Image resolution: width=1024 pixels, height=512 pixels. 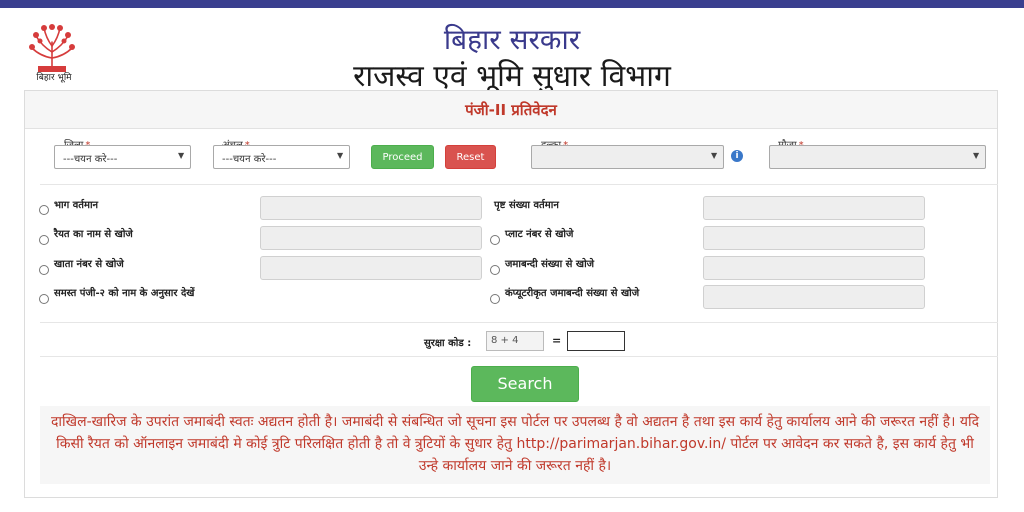 What do you see at coordinates (512, 76) in the screenshot?
I see `department-title: राजस्व एवं भूमि सुधार विभाग` at bounding box center [512, 76].